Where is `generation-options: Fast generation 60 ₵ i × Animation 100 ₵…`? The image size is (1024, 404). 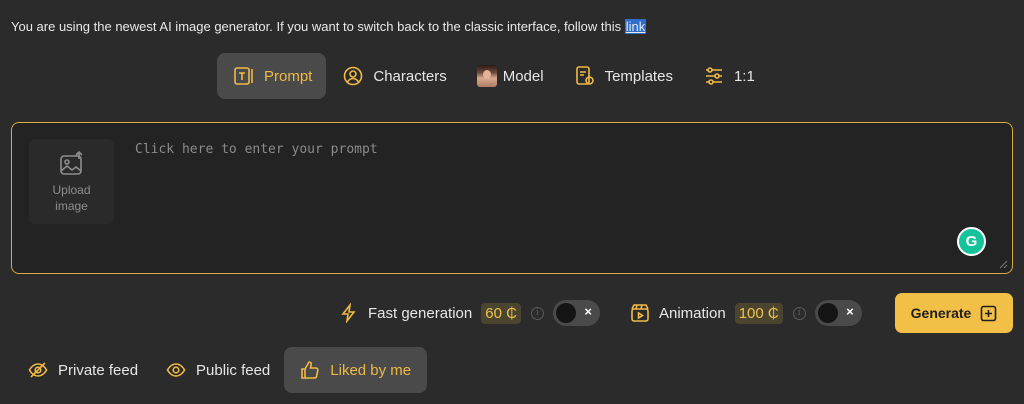 generation-options: Fast generation 60 ₵ i × Animation 100 ₵… is located at coordinates (512, 313).